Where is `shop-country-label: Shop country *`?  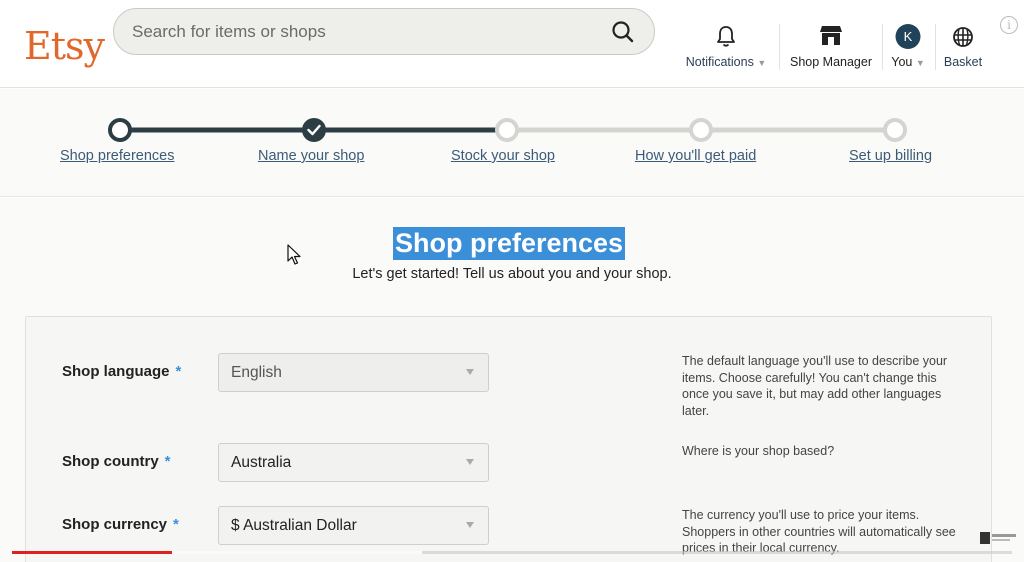
shop-country-label: Shop country * is located at coordinates (116, 461).